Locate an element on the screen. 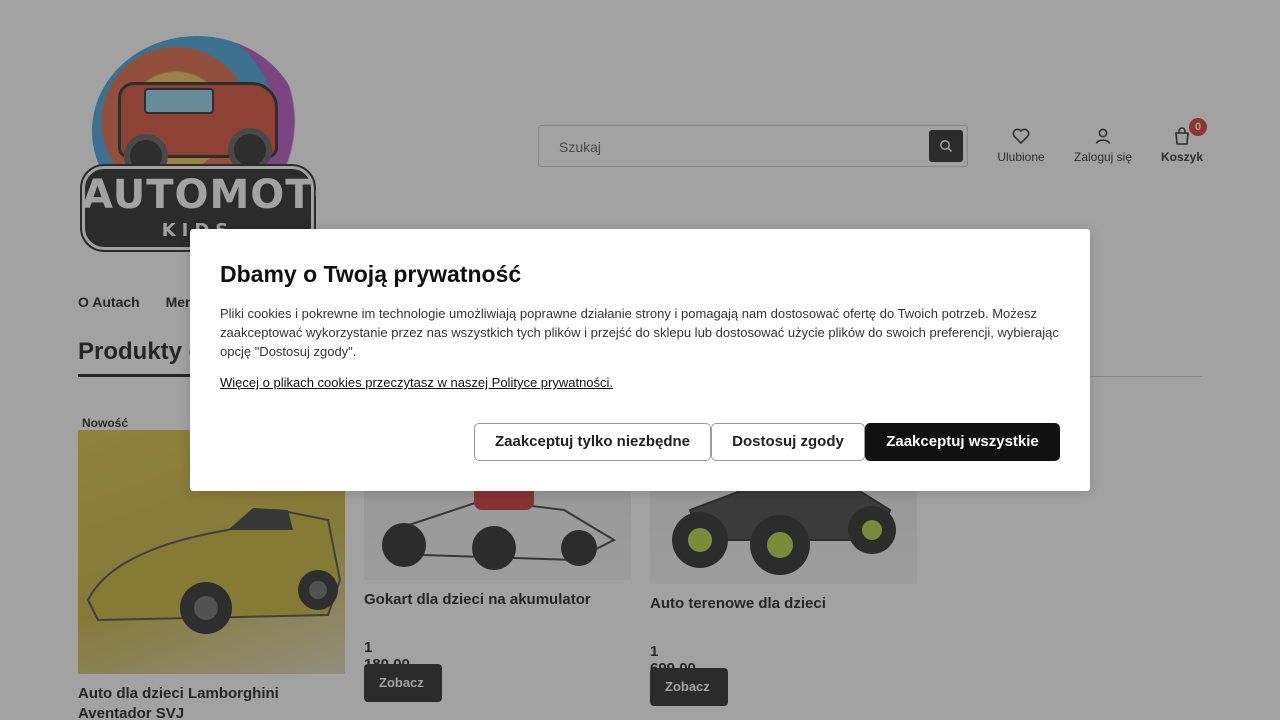 This screenshot has height=720, width=1280. customize-consent-button: Dostosuj zgody is located at coordinates (788, 442).